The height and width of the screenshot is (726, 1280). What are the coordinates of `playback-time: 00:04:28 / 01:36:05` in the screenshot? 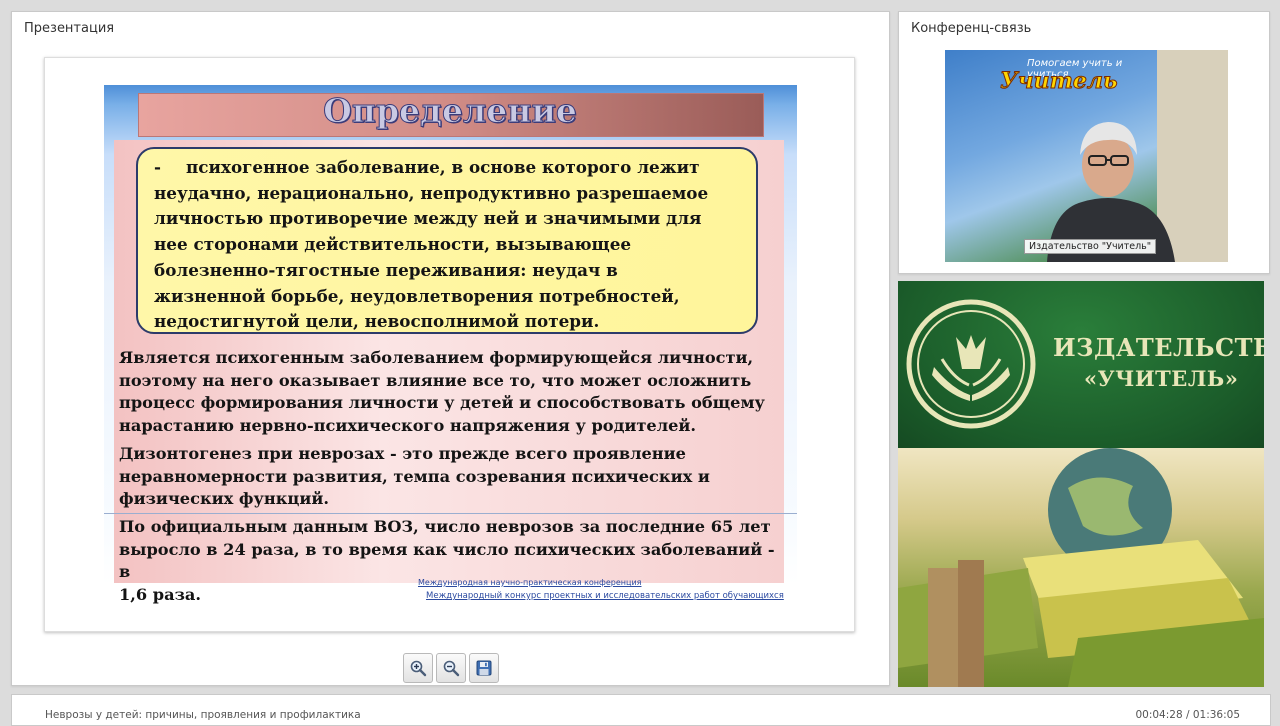 It's located at (1187, 715).